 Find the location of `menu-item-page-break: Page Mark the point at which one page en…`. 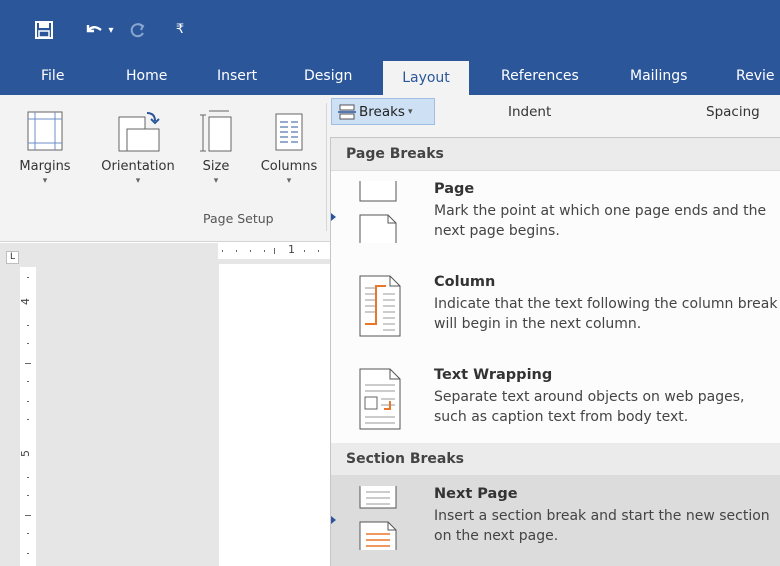

menu-item-page-break: Page Mark the point at which one page en… is located at coordinates (555, 217).